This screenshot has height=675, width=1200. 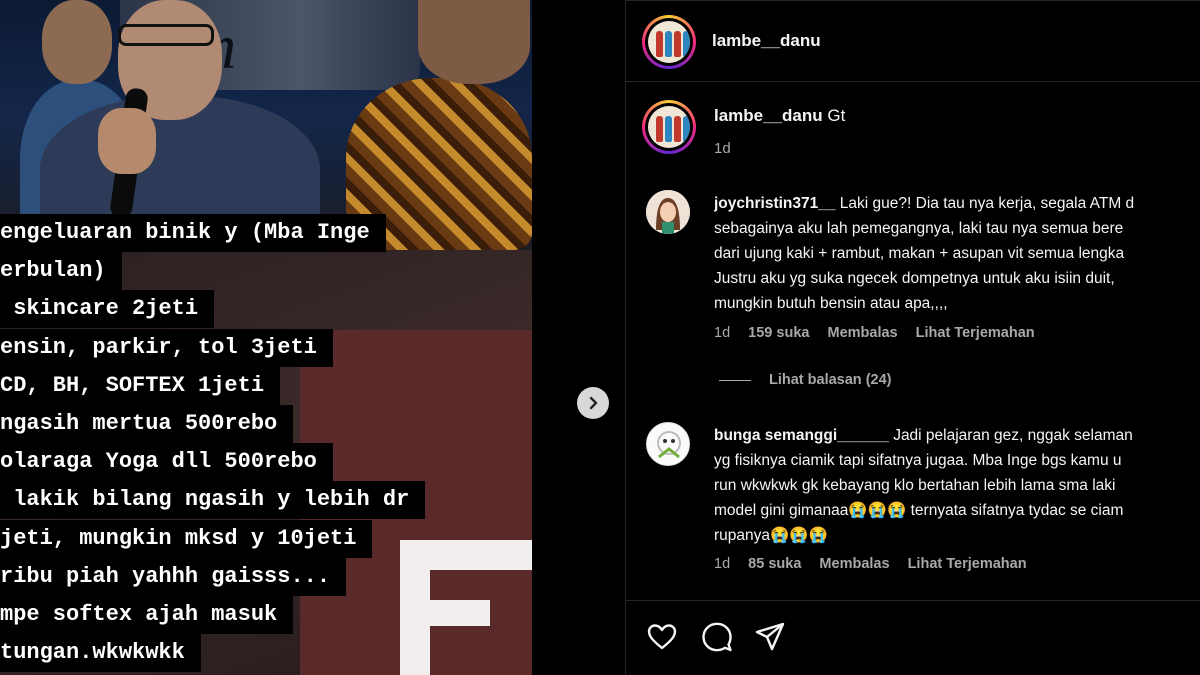 I want to click on caption-line: ensin, parkir, tol 3jeti, so click(x=266, y=347).